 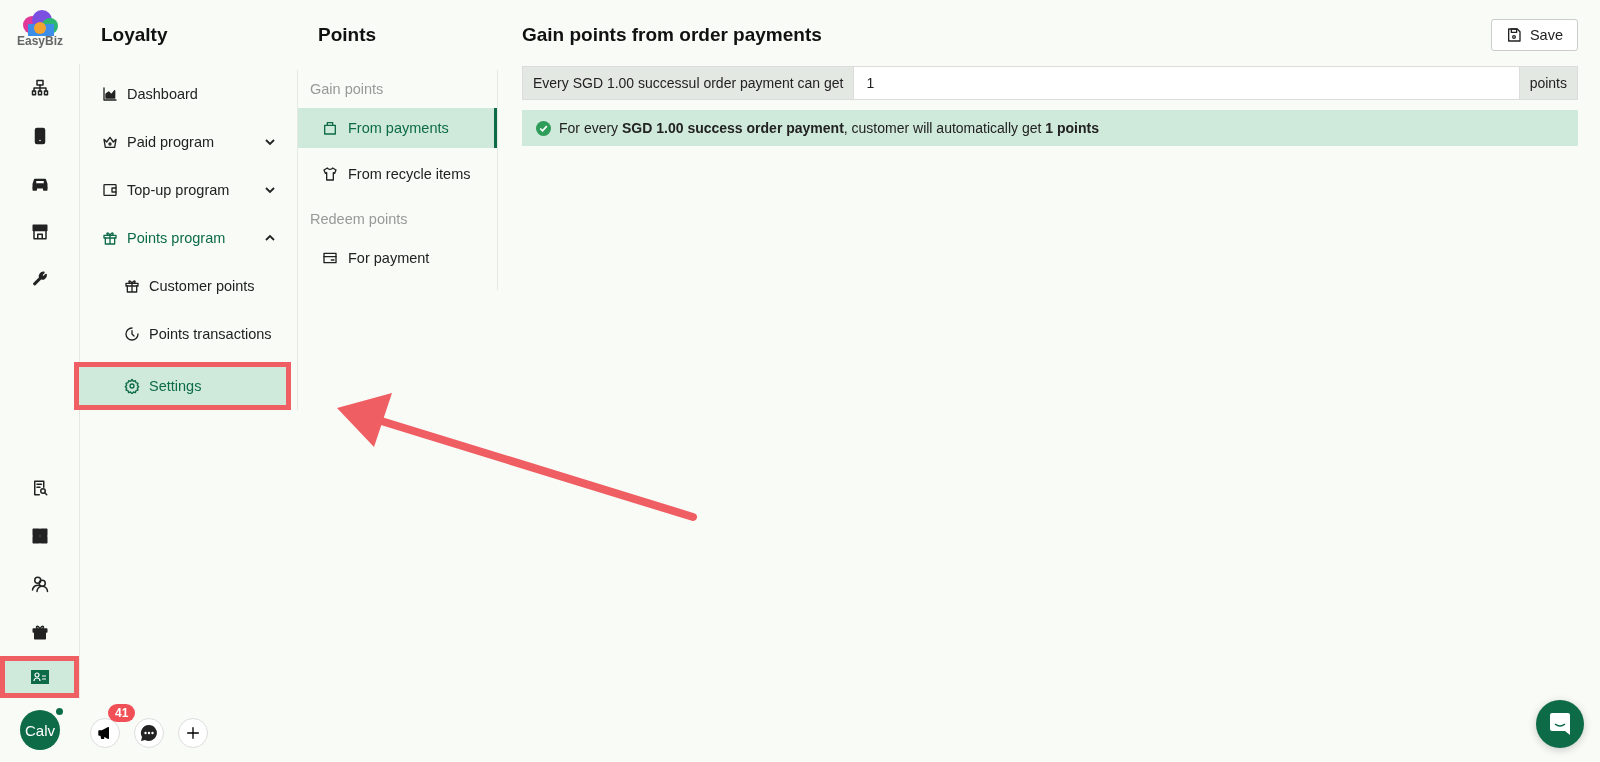 I want to click on menu-item: Top-up program, so click(x=188, y=190).